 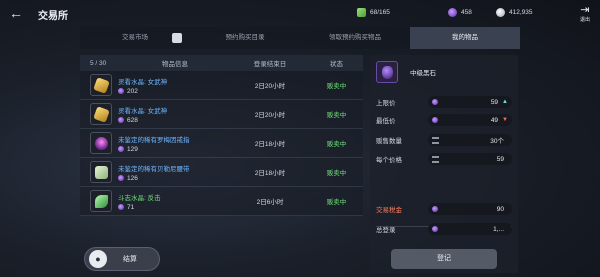 What do you see at coordinates (174, 149) in the screenshot?
I see `item-price: 129` at bounding box center [174, 149].